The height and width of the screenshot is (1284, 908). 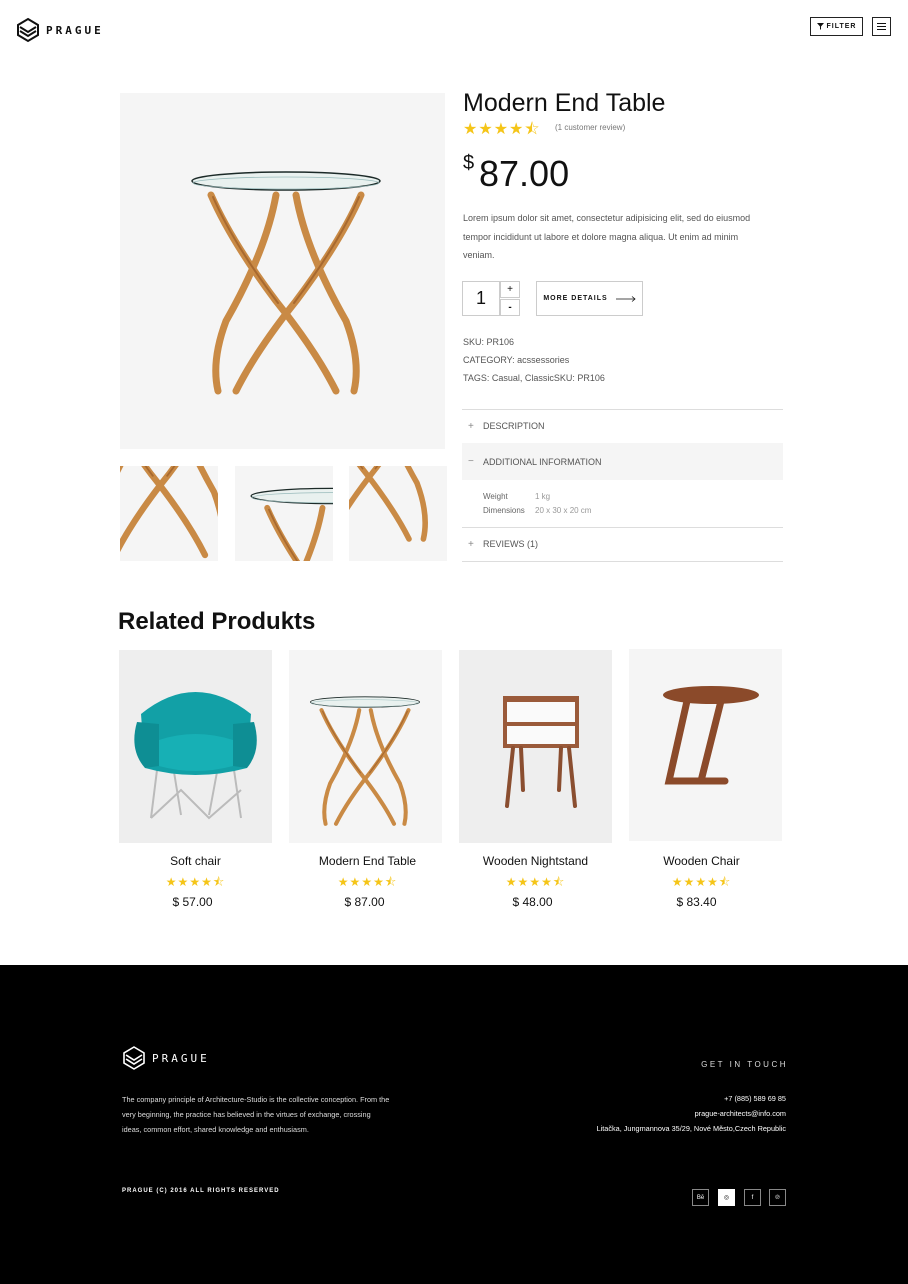 What do you see at coordinates (510, 289) in the screenshot?
I see `quantity-increase-button: +` at bounding box center [510, 289].